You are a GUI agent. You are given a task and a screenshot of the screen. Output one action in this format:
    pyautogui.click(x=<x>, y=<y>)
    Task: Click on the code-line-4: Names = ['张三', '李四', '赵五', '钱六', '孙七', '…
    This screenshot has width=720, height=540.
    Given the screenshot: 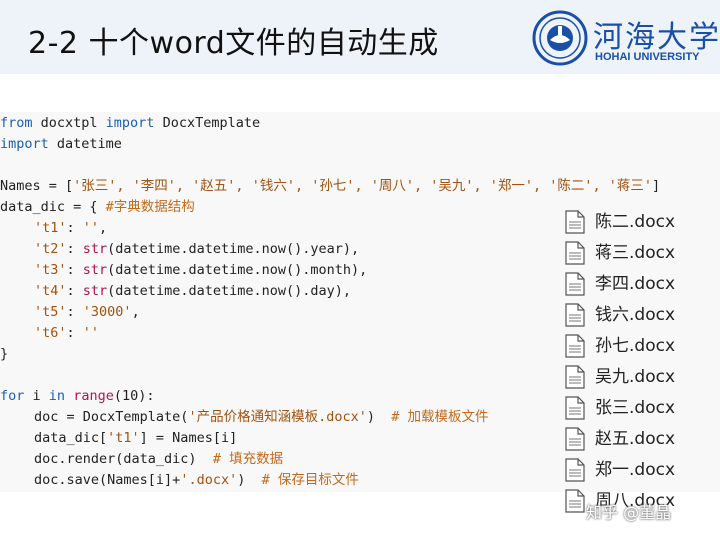 What is the action you would take?
    pyautogui.click(x=330, y=186)
    